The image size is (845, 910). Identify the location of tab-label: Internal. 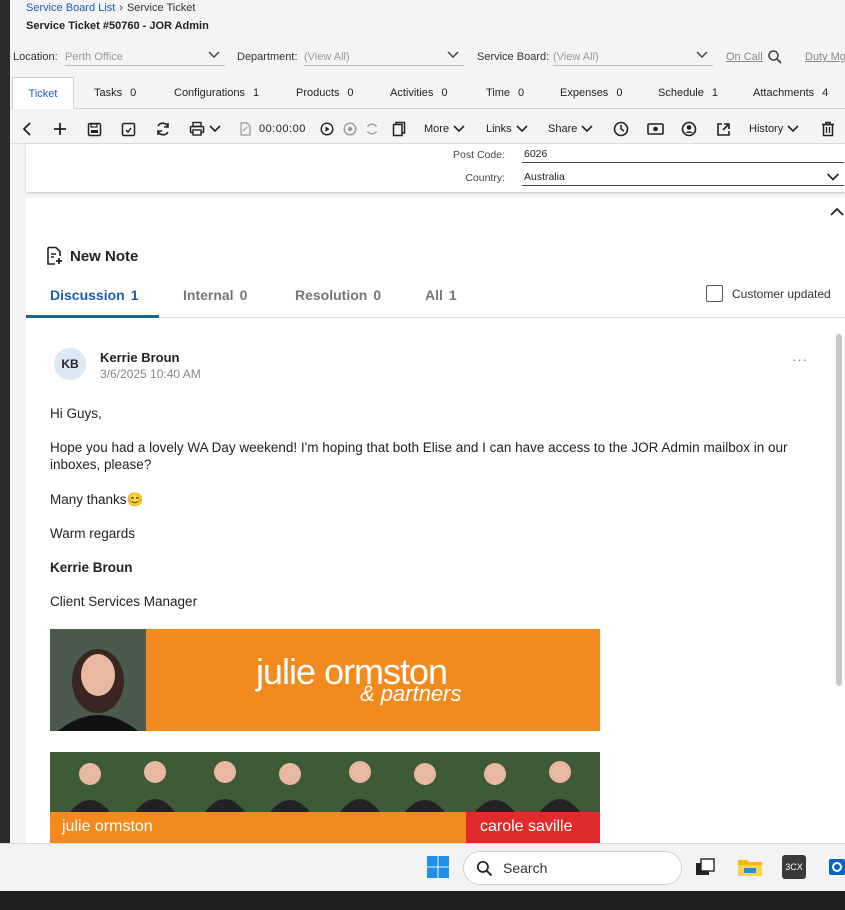
(208, 295).